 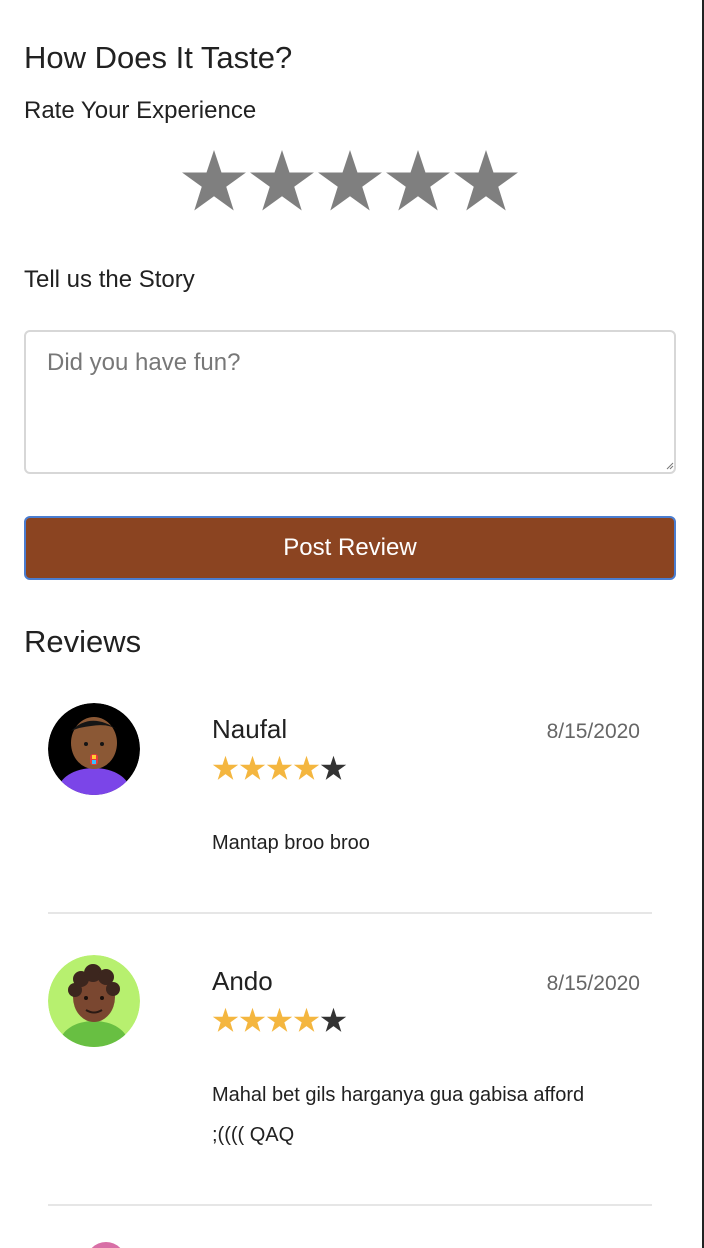 What do you see at coordinates (282, 182) in the screenshot?
I see `rating-star-2-icon` at bounding box center [282, 182].